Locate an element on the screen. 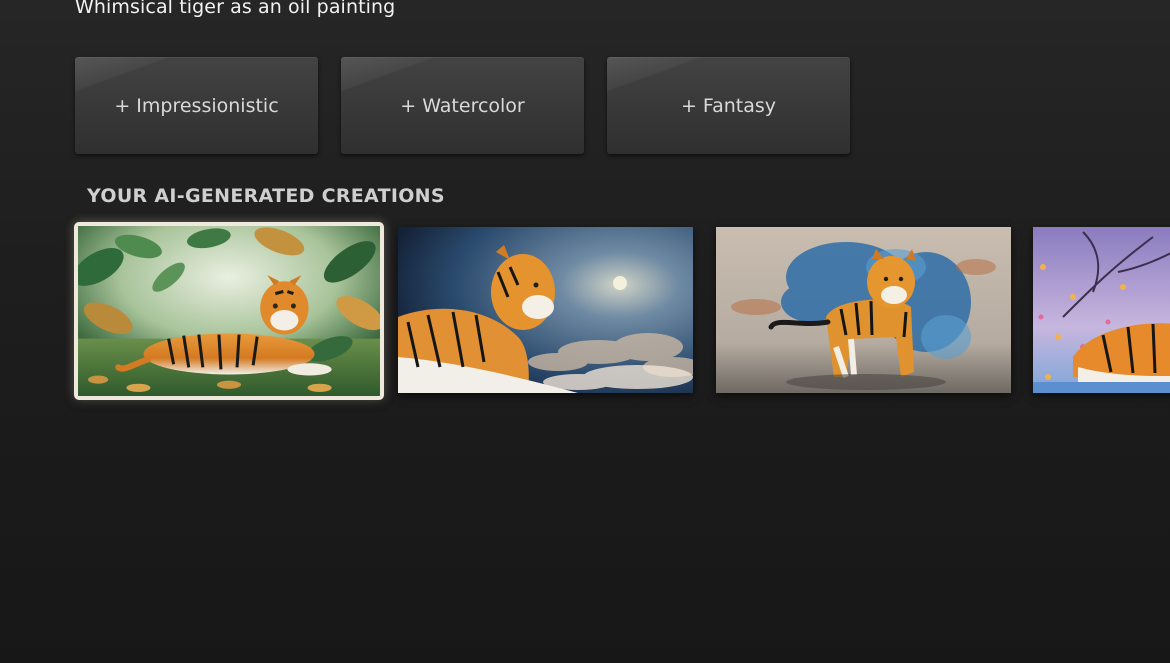  tiger-jungle-image is located at coordinates (229, 311).